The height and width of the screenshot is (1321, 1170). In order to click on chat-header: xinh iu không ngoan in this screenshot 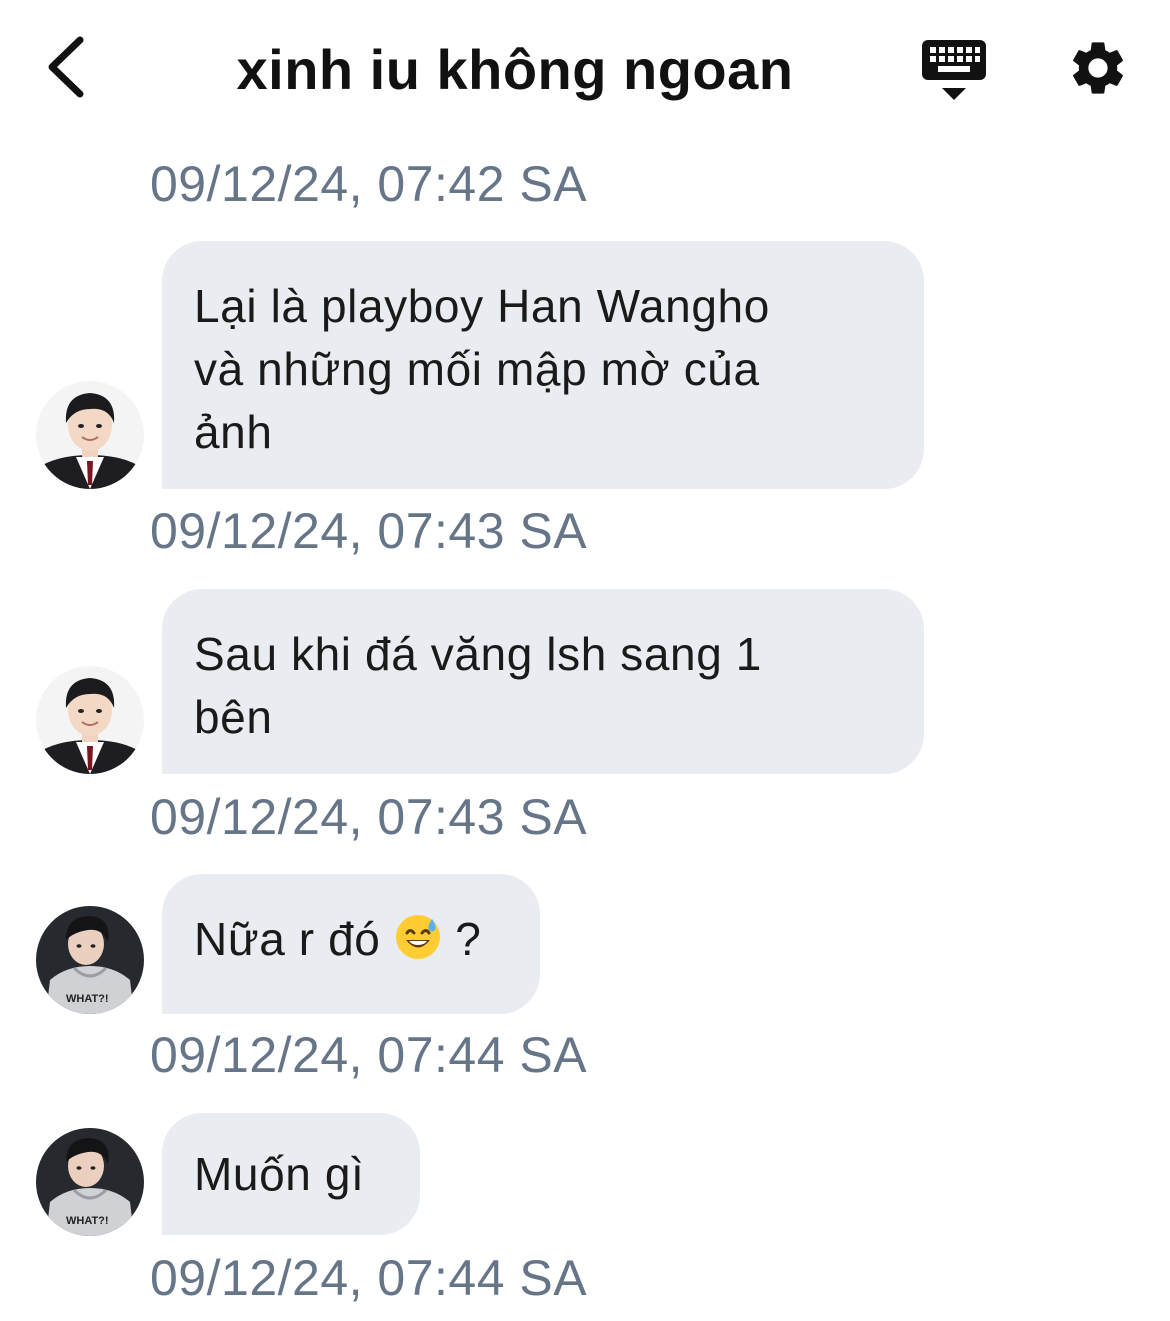, I will do `click(585, 70)`.